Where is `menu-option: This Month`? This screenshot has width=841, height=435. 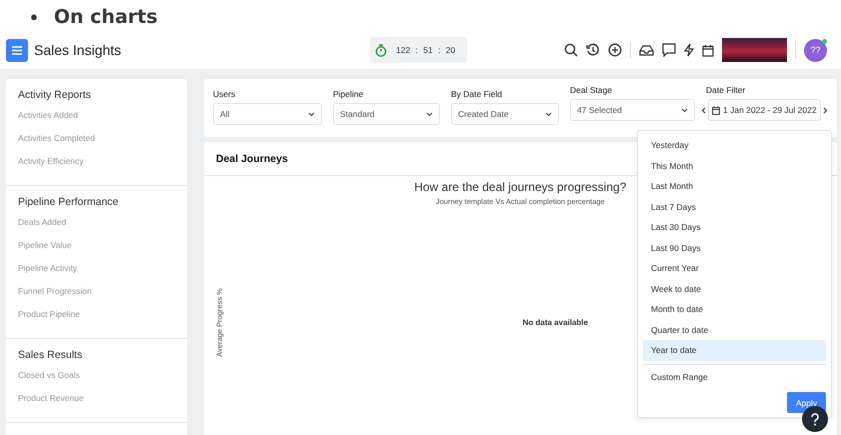 menu-option: This Month is located at coordinates (734, 166).